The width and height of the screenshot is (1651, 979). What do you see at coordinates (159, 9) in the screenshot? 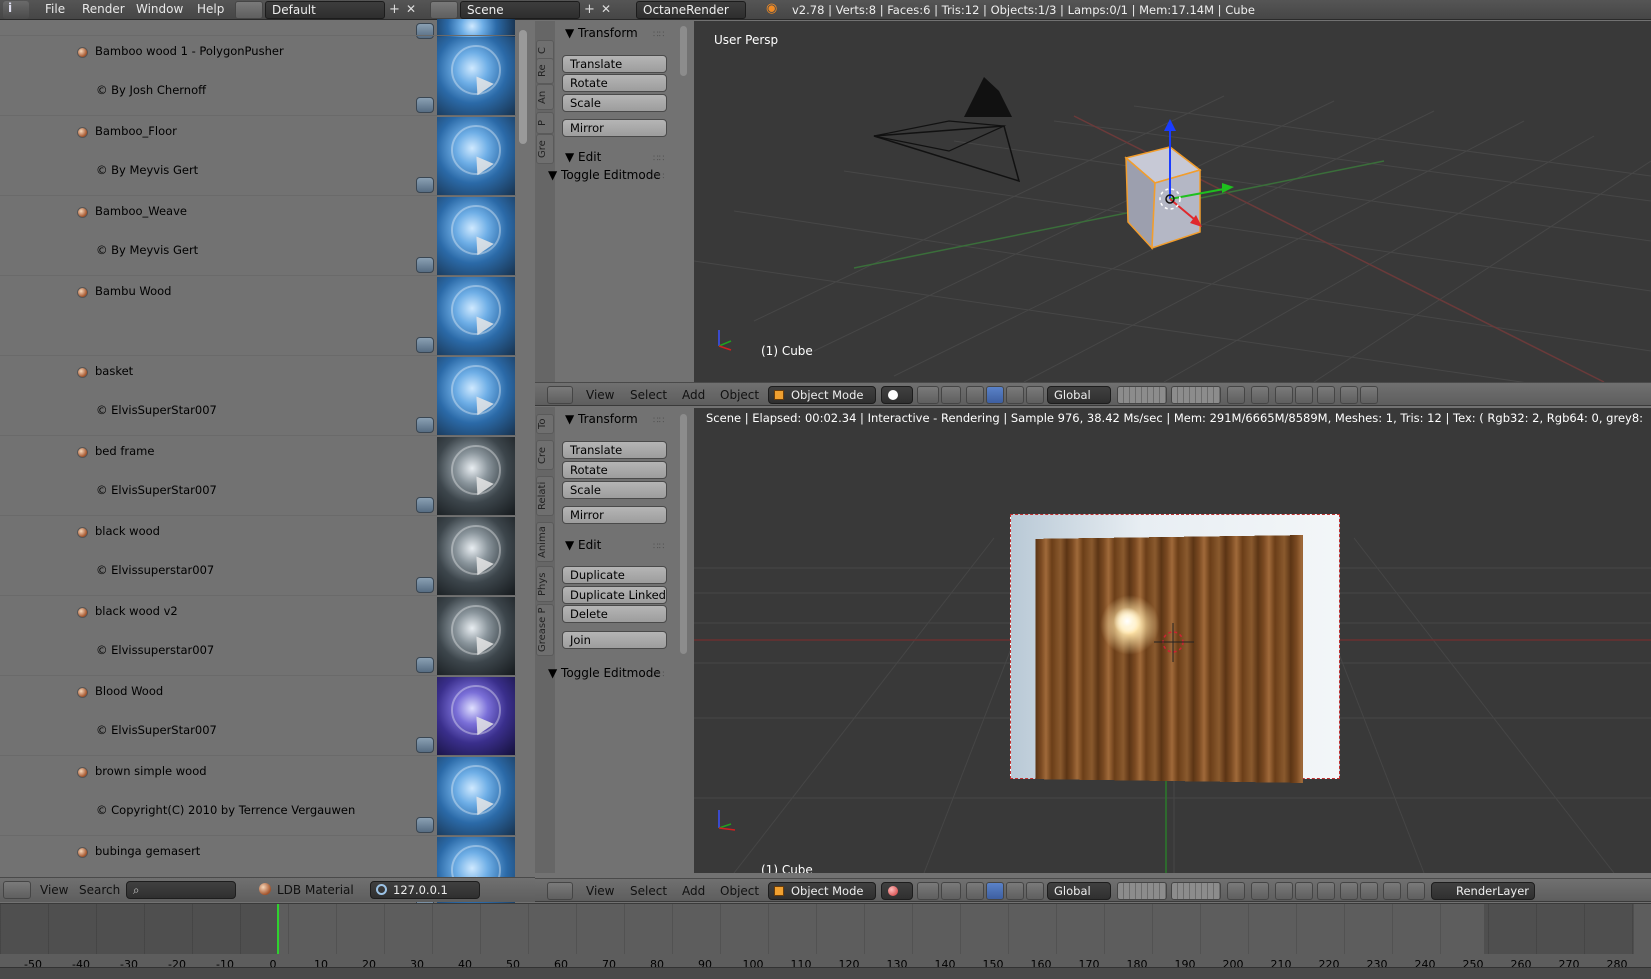
I see `menu-window: Window` at bounding box center [159, 9].